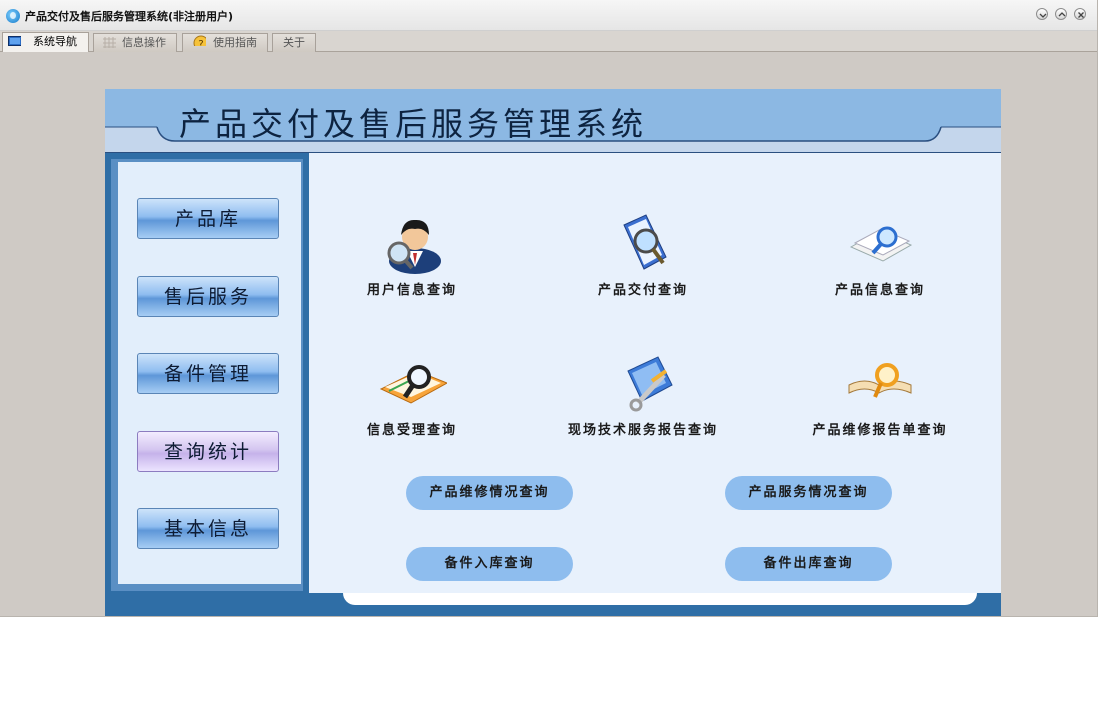 The width and height of the screenshot is (1098, 711). I want to click on tab-label: 关于, so click(294, 42).